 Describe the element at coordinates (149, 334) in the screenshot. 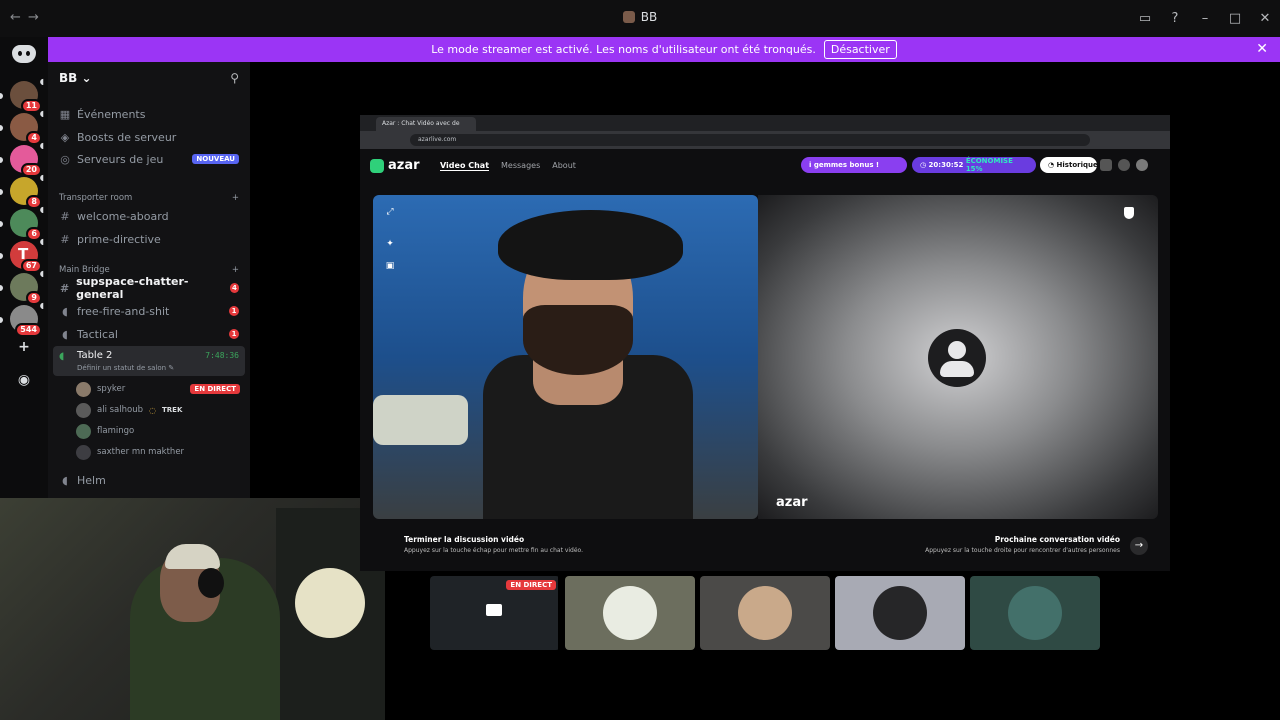

I see `channel-tactical: ◖ Tactical 1` at that location.